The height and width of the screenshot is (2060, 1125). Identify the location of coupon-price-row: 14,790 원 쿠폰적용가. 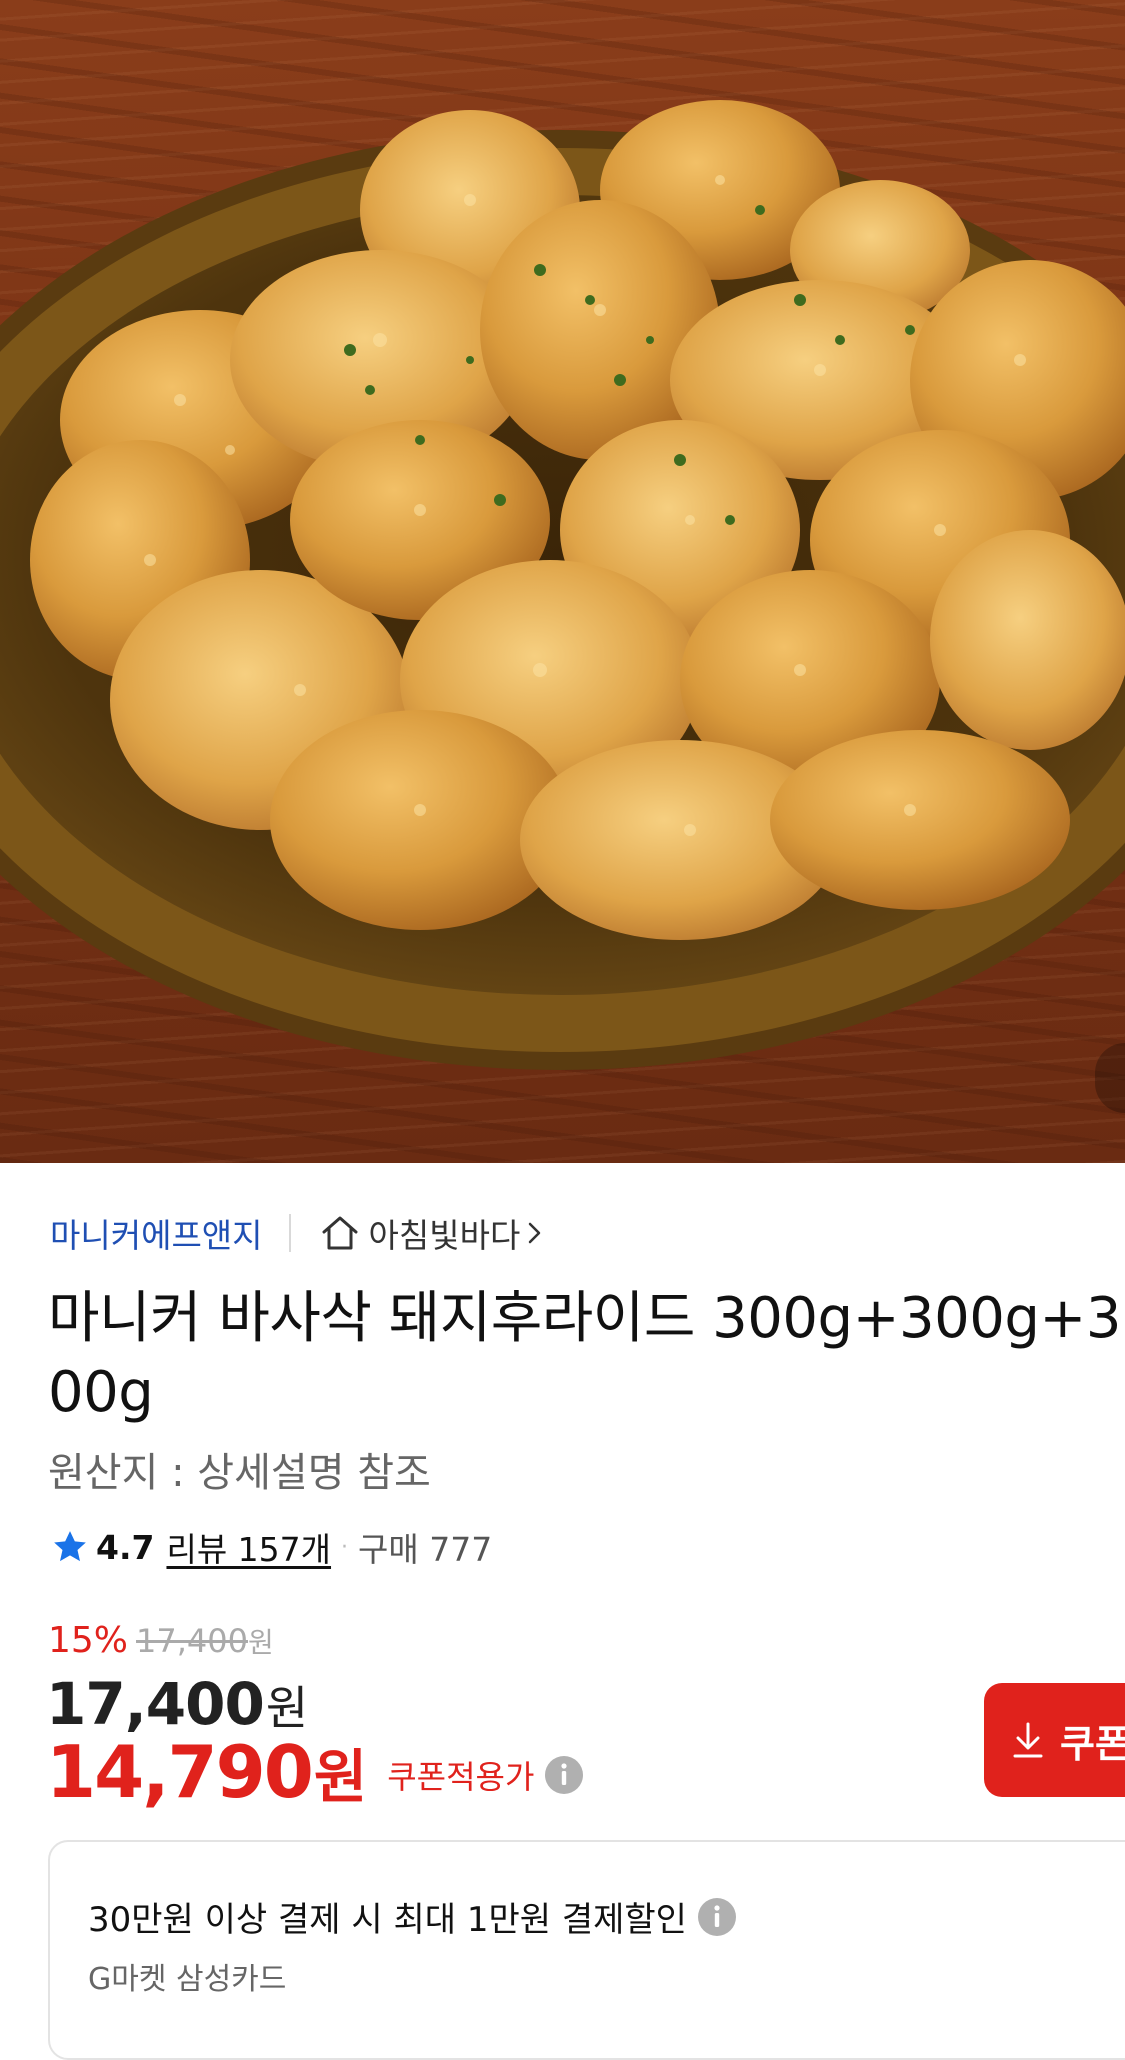
(315, 1772).